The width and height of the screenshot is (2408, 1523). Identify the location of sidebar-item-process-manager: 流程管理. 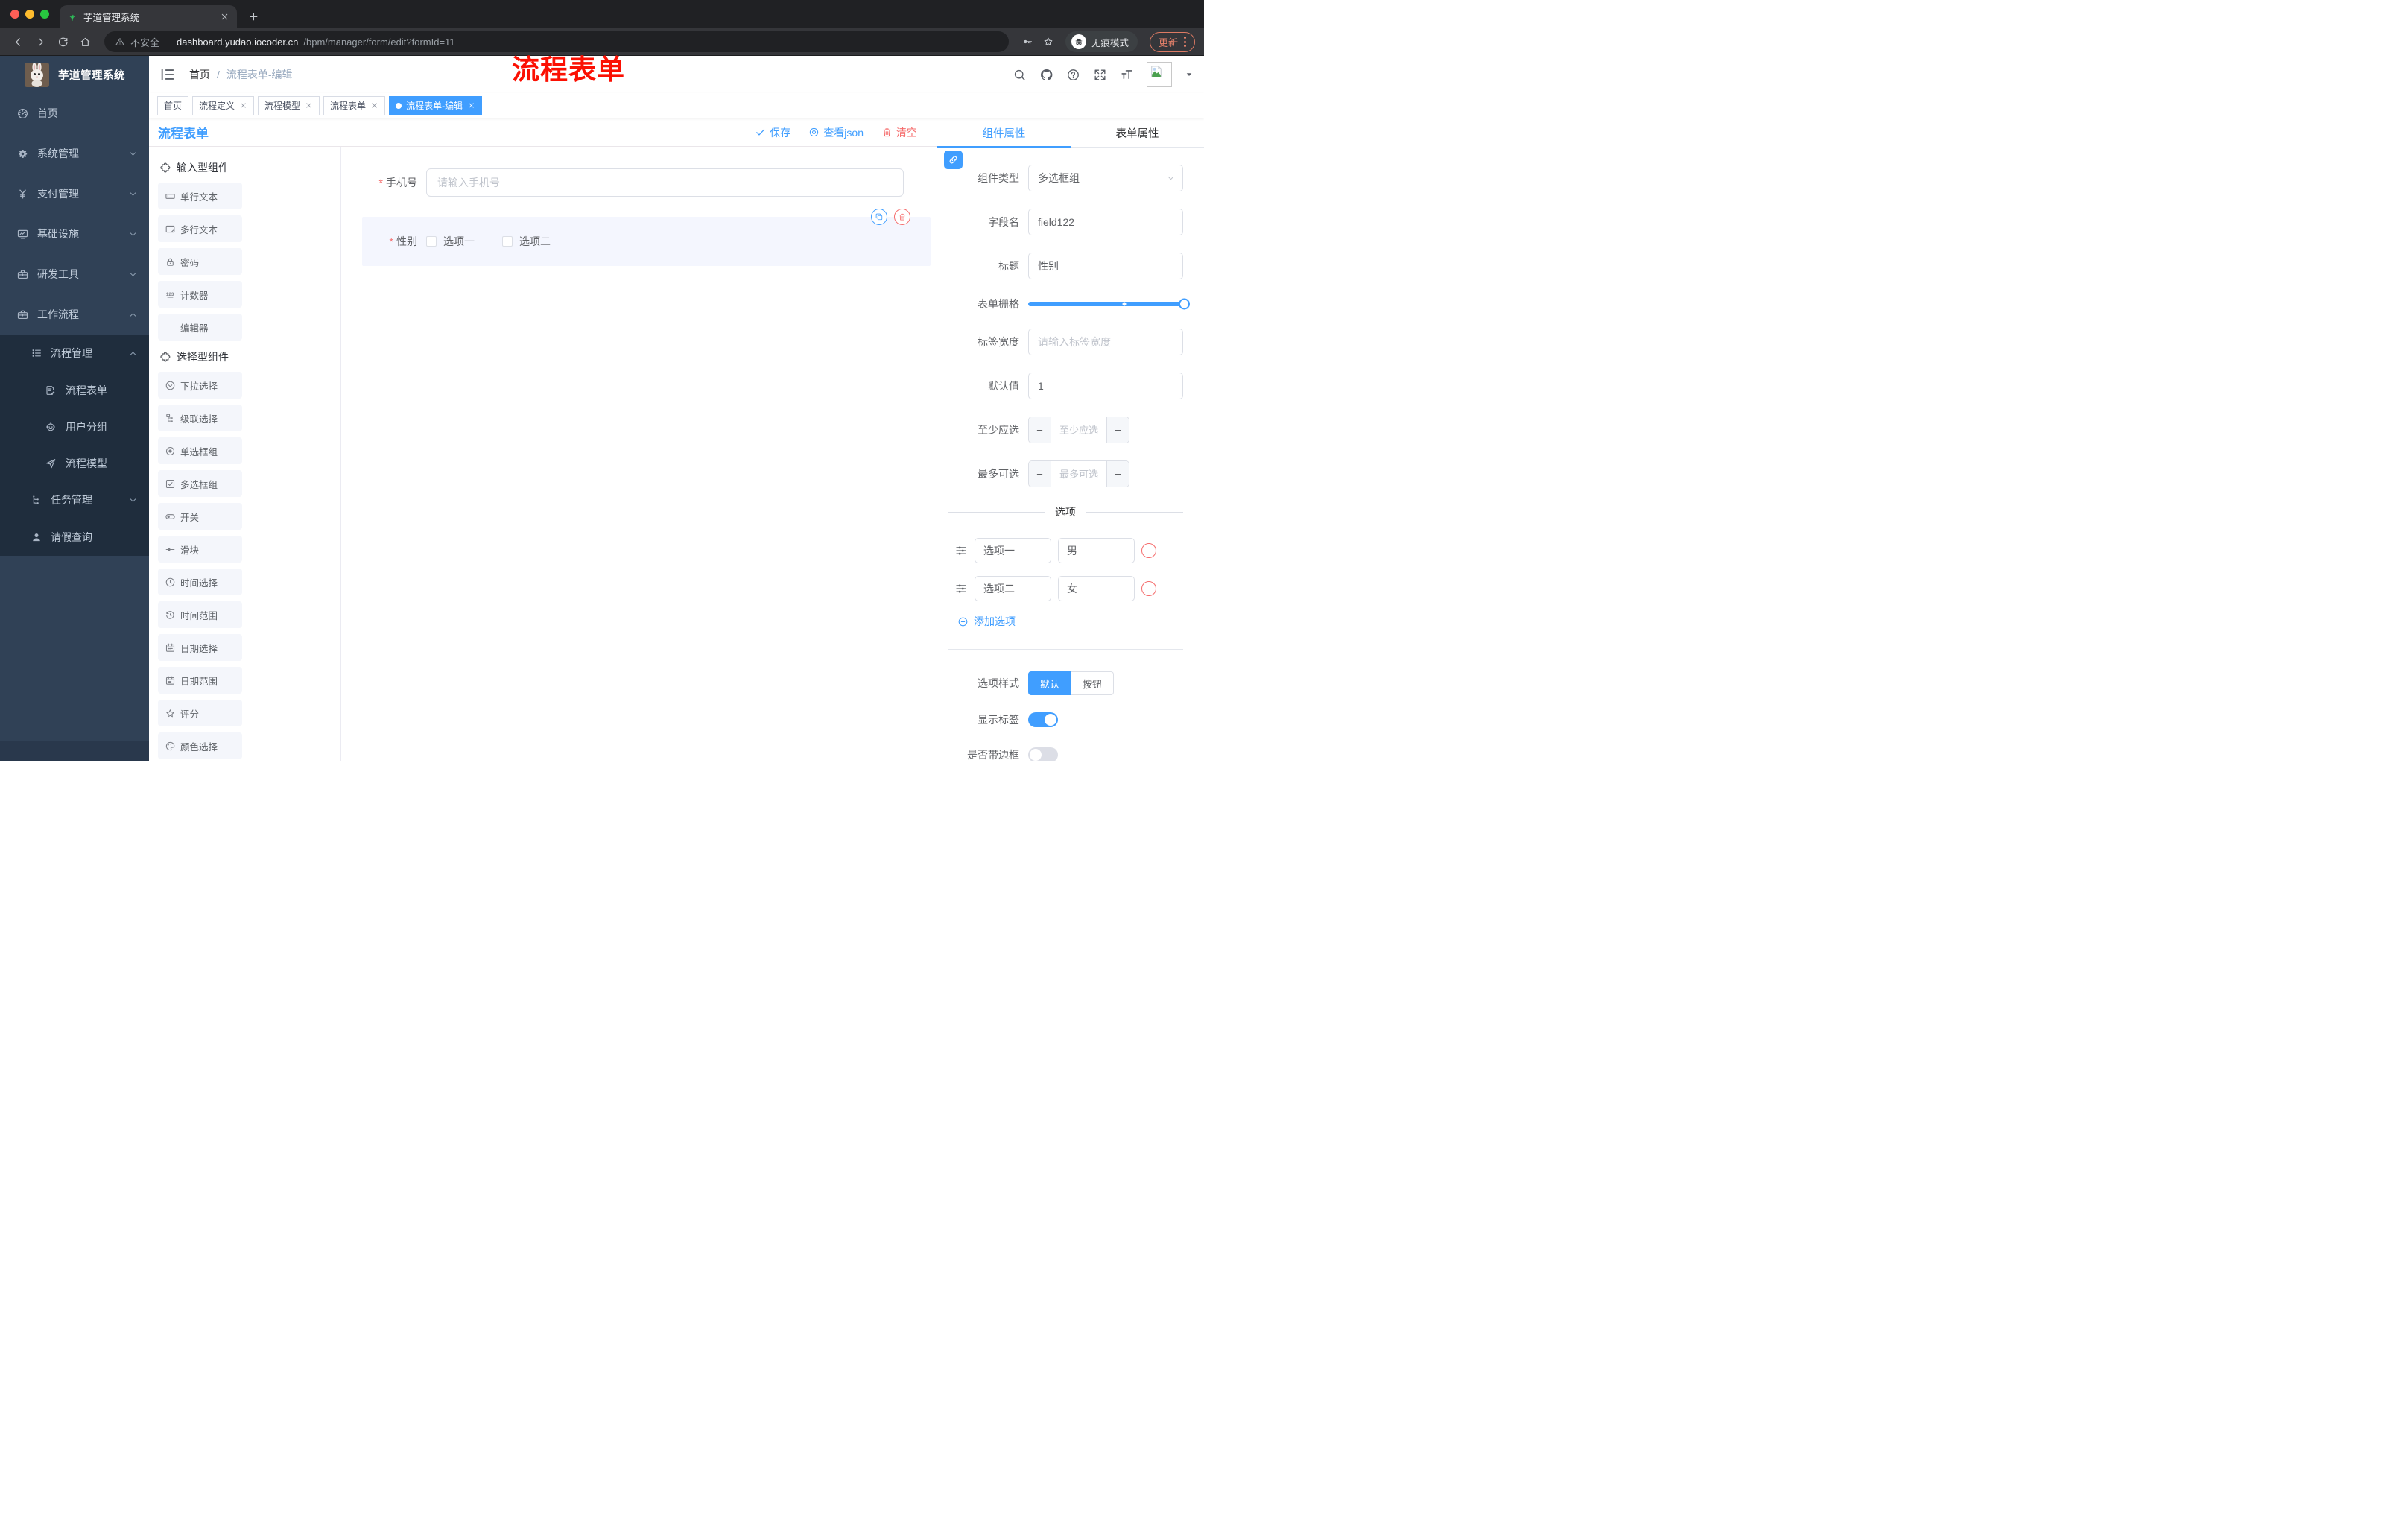
(74, 354).